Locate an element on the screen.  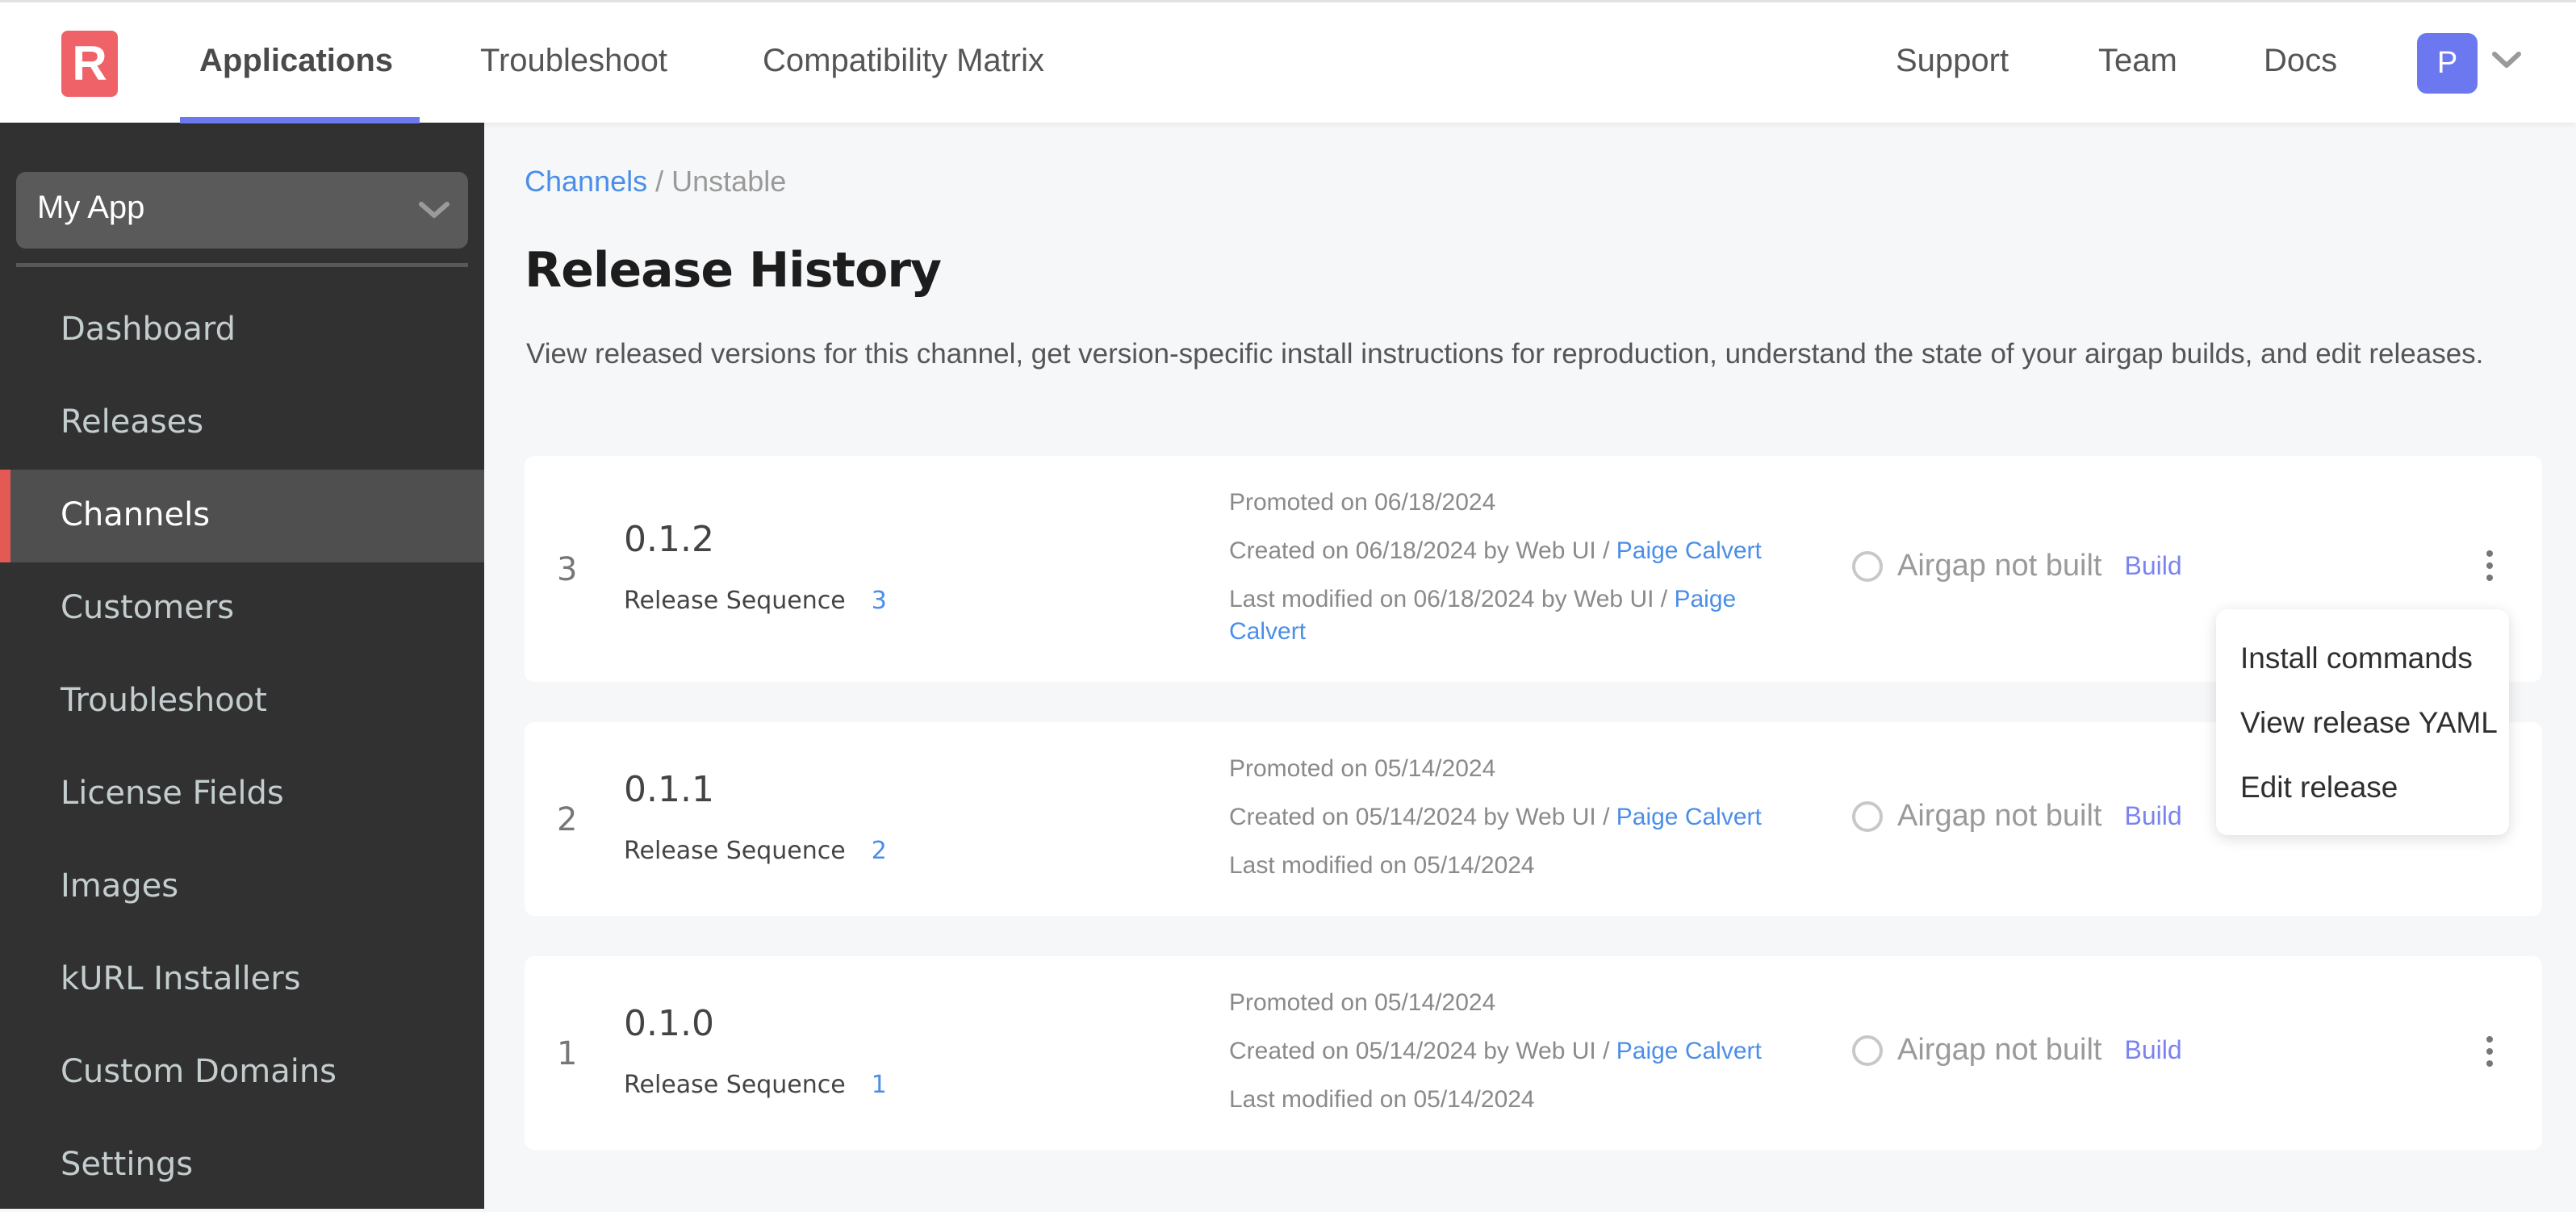
app-selector: My App is located at coordinates (242, 210).